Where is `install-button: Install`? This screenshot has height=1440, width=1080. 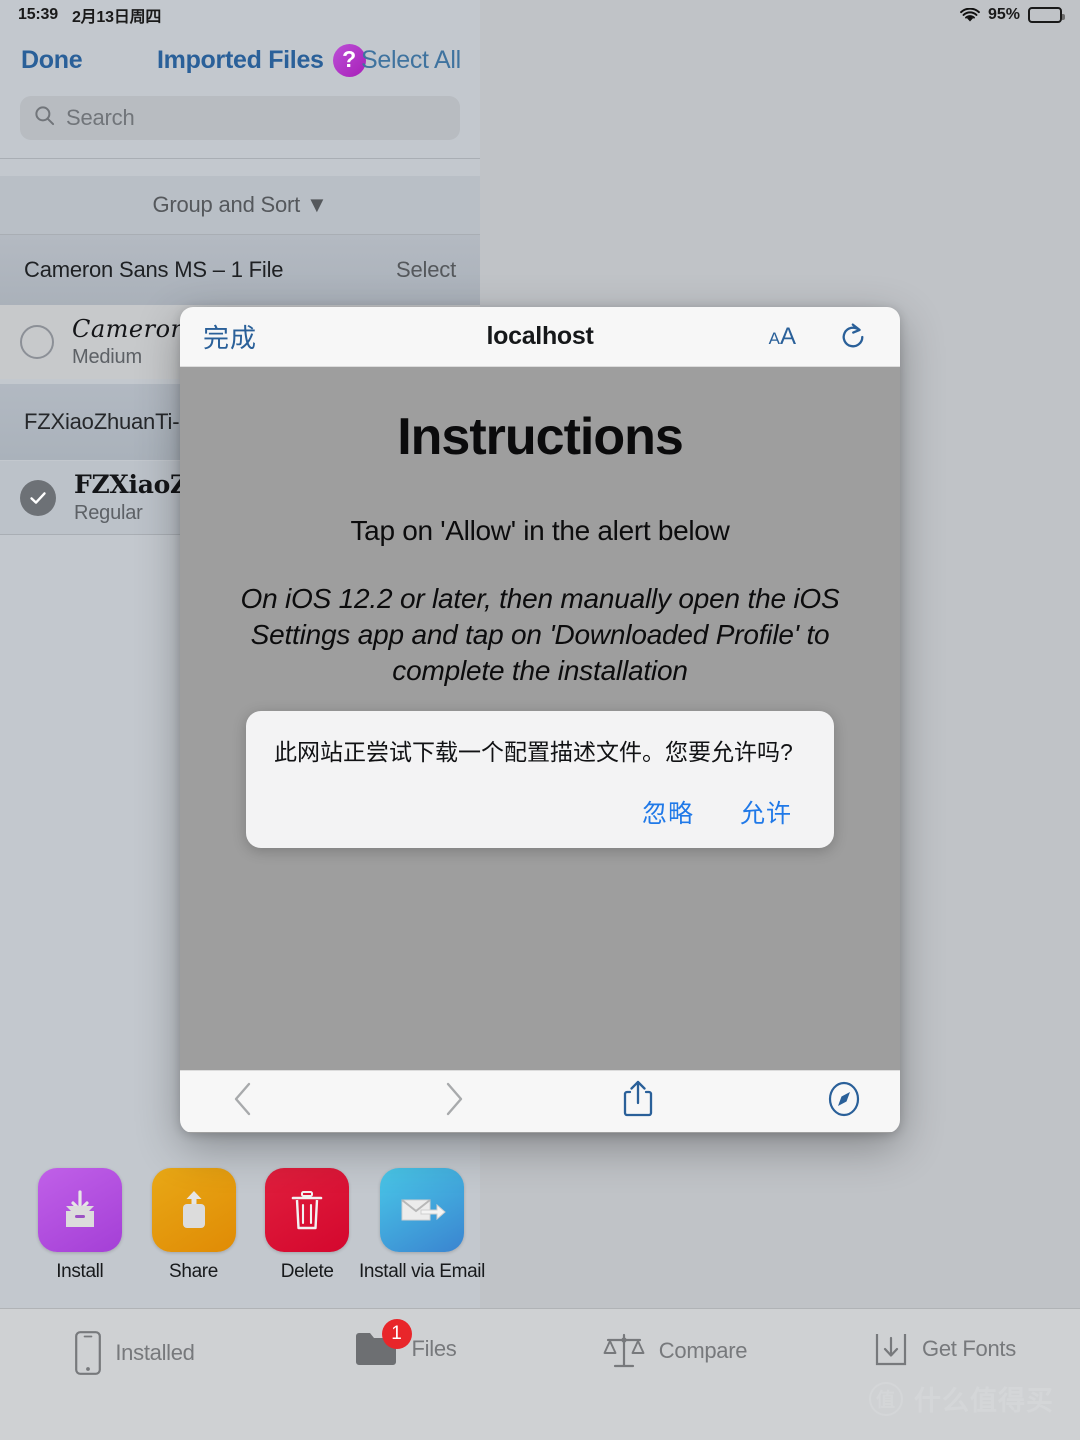
install-button: Install is located at coordinates (80, 1225).